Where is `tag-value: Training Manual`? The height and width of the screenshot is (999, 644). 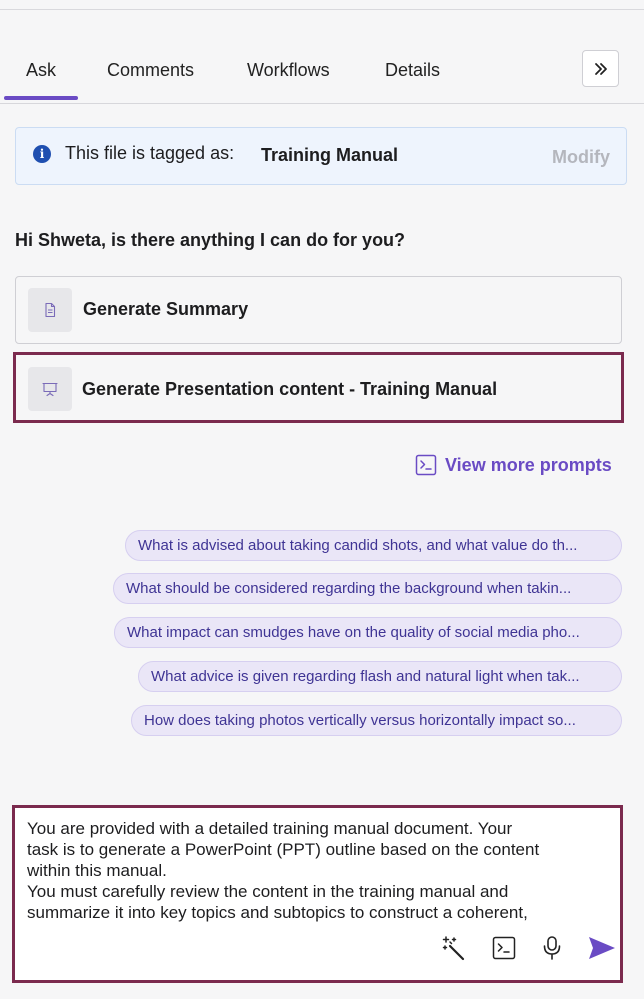
tag-value: Training Manual is located at coordinates (330, 155).